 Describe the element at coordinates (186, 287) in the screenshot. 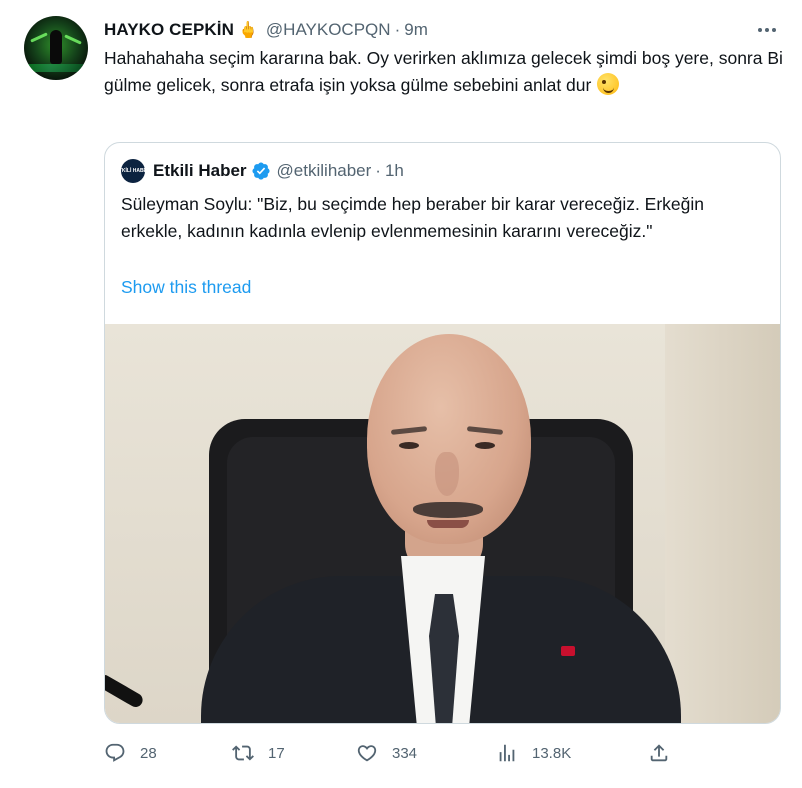

I see `show-thread-link: Show this thread` at that location.